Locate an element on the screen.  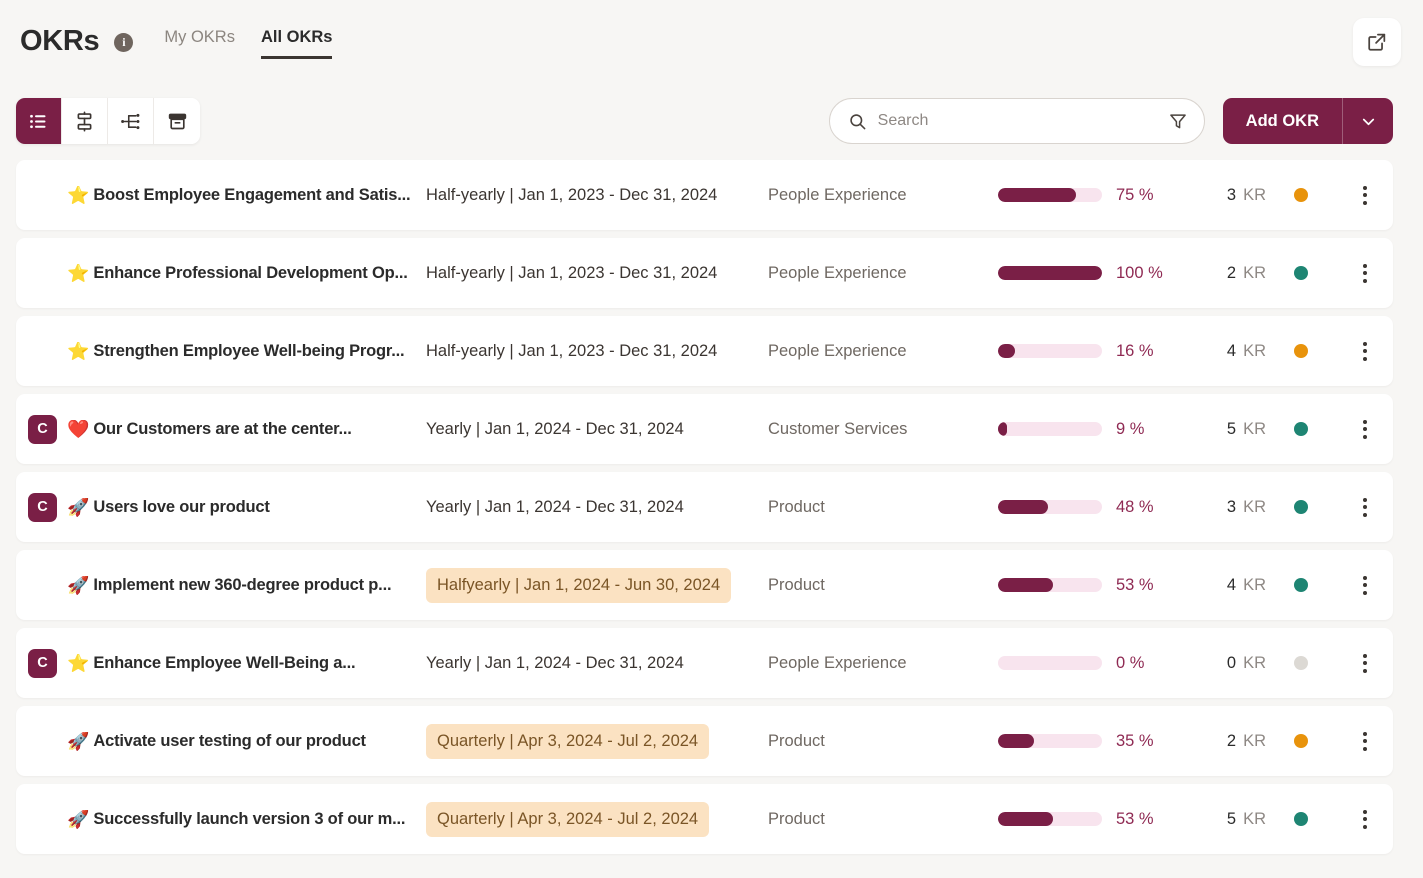
filter-button is located at coordinates (1178, 121).